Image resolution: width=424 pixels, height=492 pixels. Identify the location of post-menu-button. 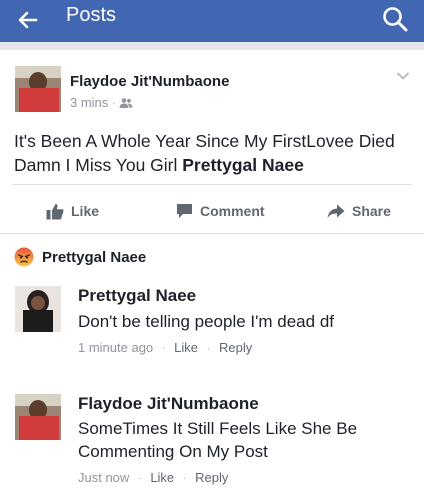
(403, 77).